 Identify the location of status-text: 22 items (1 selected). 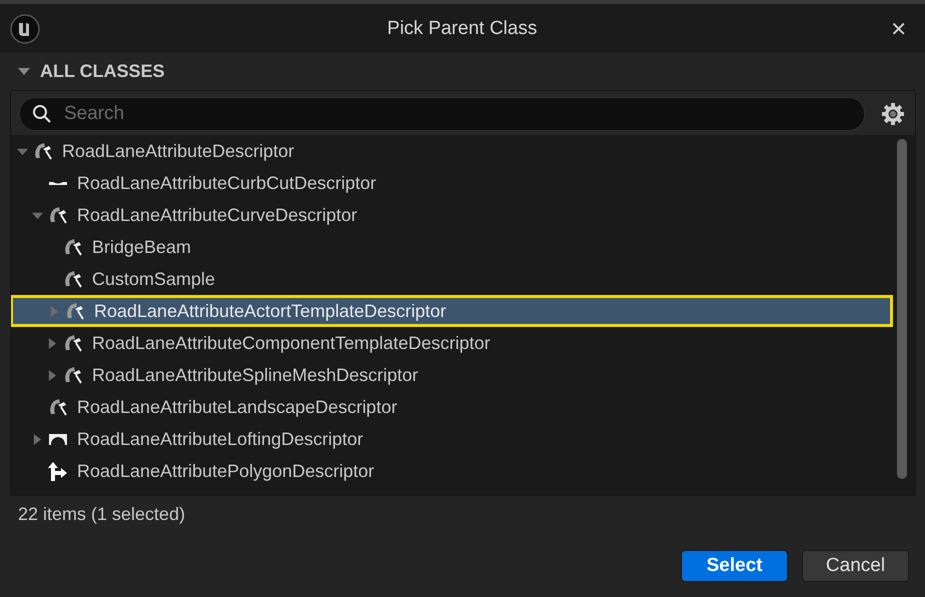
(101, 514).